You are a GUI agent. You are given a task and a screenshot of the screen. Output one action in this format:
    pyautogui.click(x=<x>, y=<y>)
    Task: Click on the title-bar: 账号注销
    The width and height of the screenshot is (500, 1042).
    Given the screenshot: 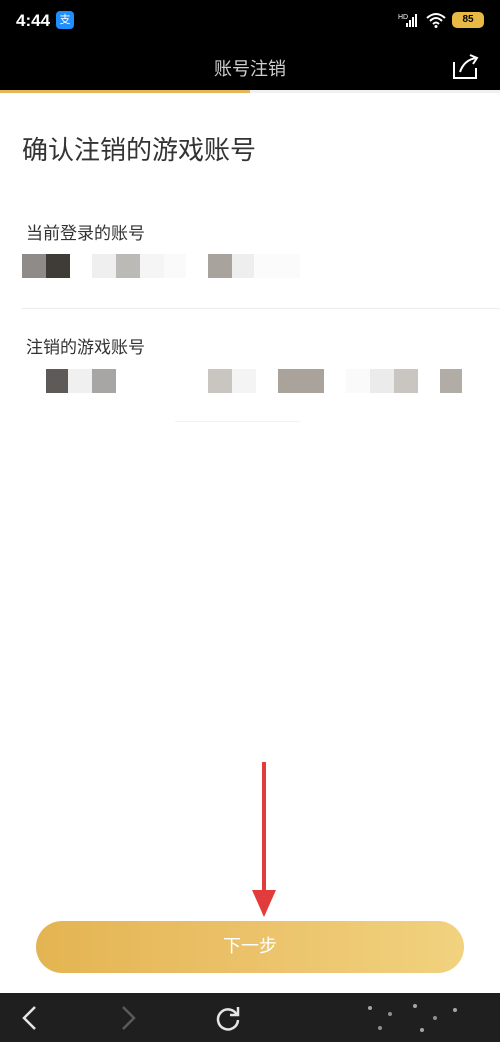 What is the action you would take?
    pyautogui.click(x=250, y=67)
    